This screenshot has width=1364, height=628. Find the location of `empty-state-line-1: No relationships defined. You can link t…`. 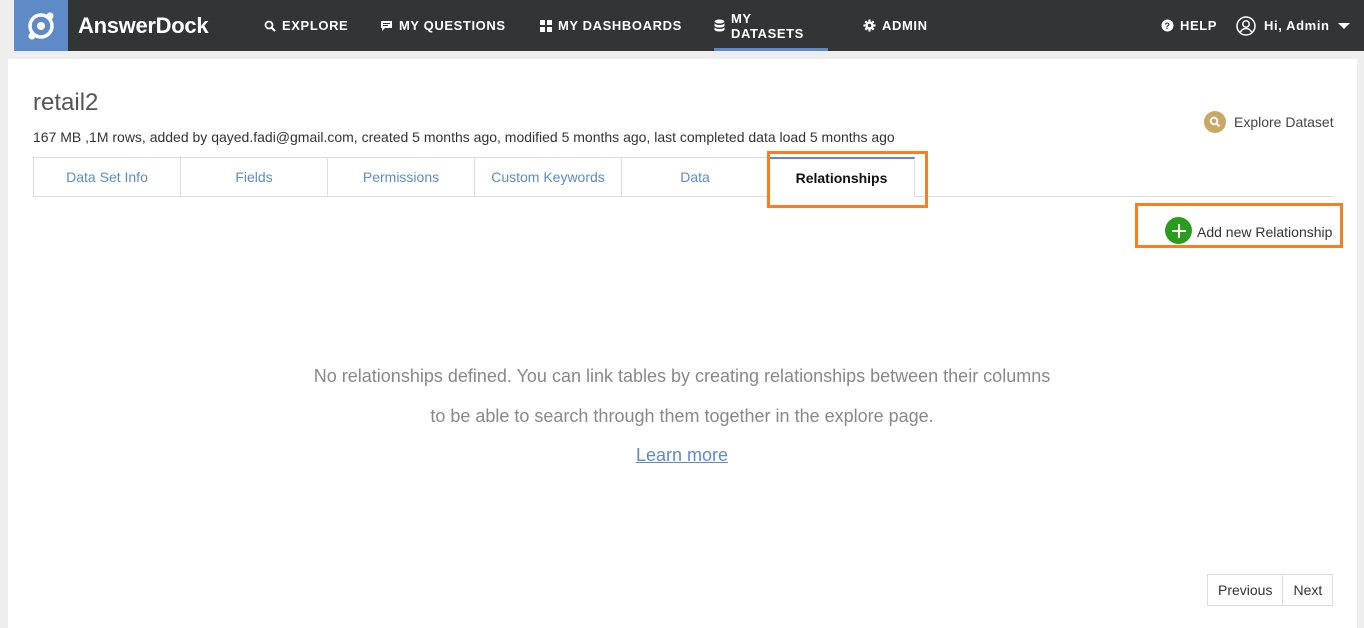

empty-state-line-1: No relationships defined. You can link t… is located at coordinates (682, 376).